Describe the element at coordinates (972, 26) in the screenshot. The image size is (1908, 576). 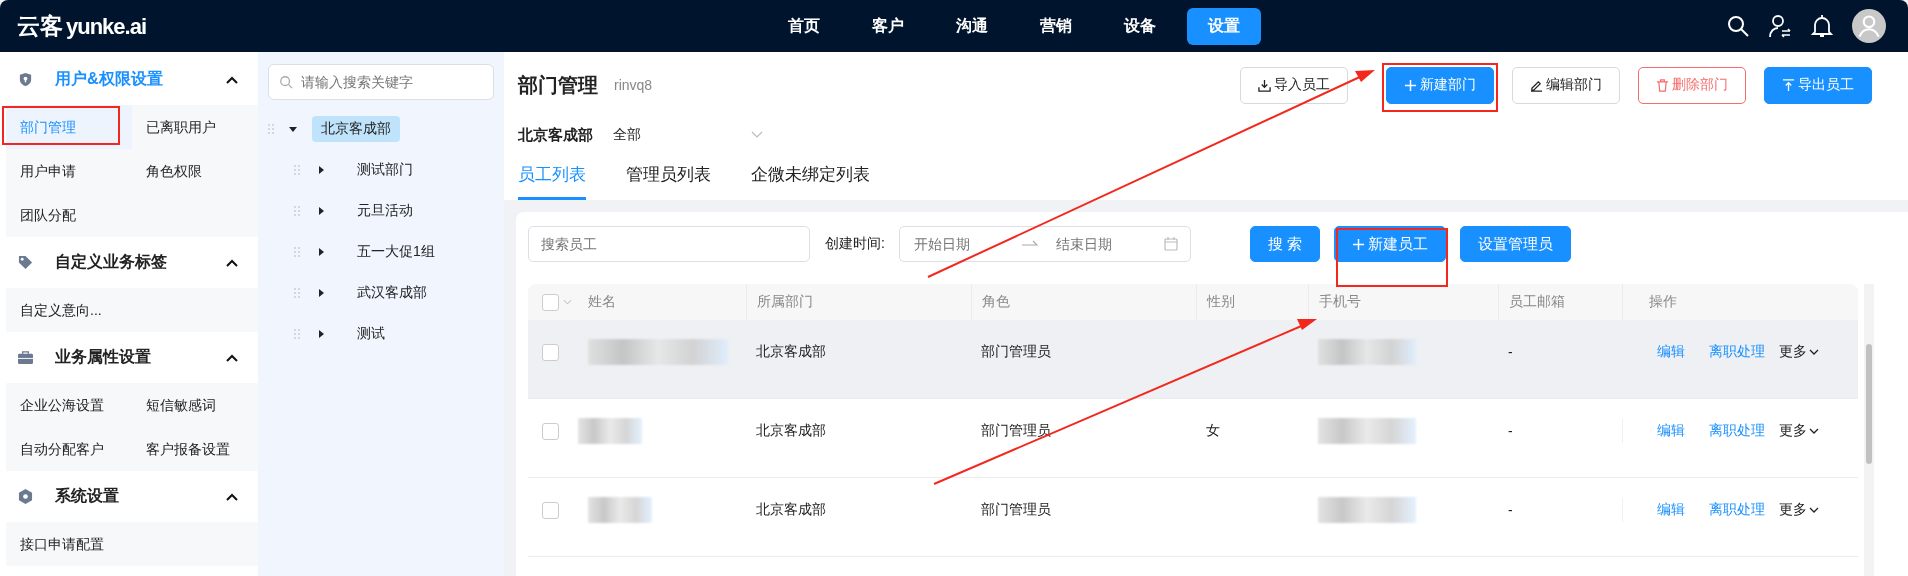
I see `nav-tab: 沟通` at that location.